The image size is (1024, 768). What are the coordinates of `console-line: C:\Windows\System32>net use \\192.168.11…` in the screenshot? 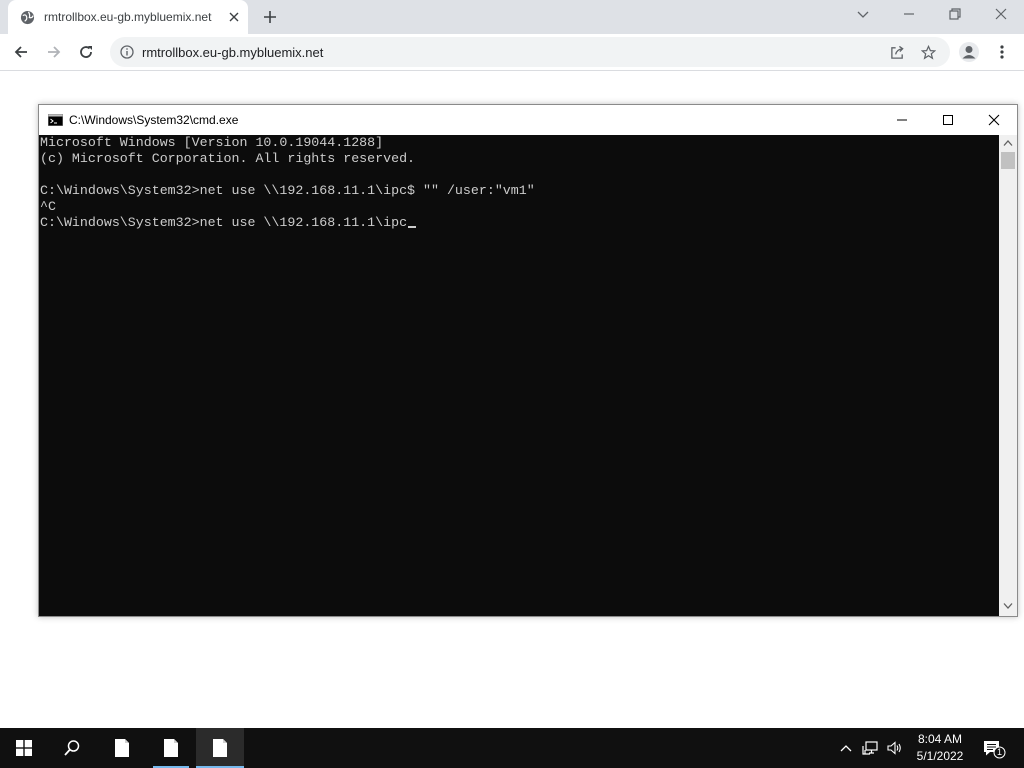 It's located at (287, 190).